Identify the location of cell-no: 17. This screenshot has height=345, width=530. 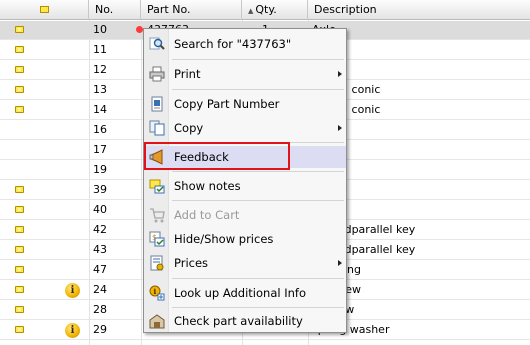
(100, 149).